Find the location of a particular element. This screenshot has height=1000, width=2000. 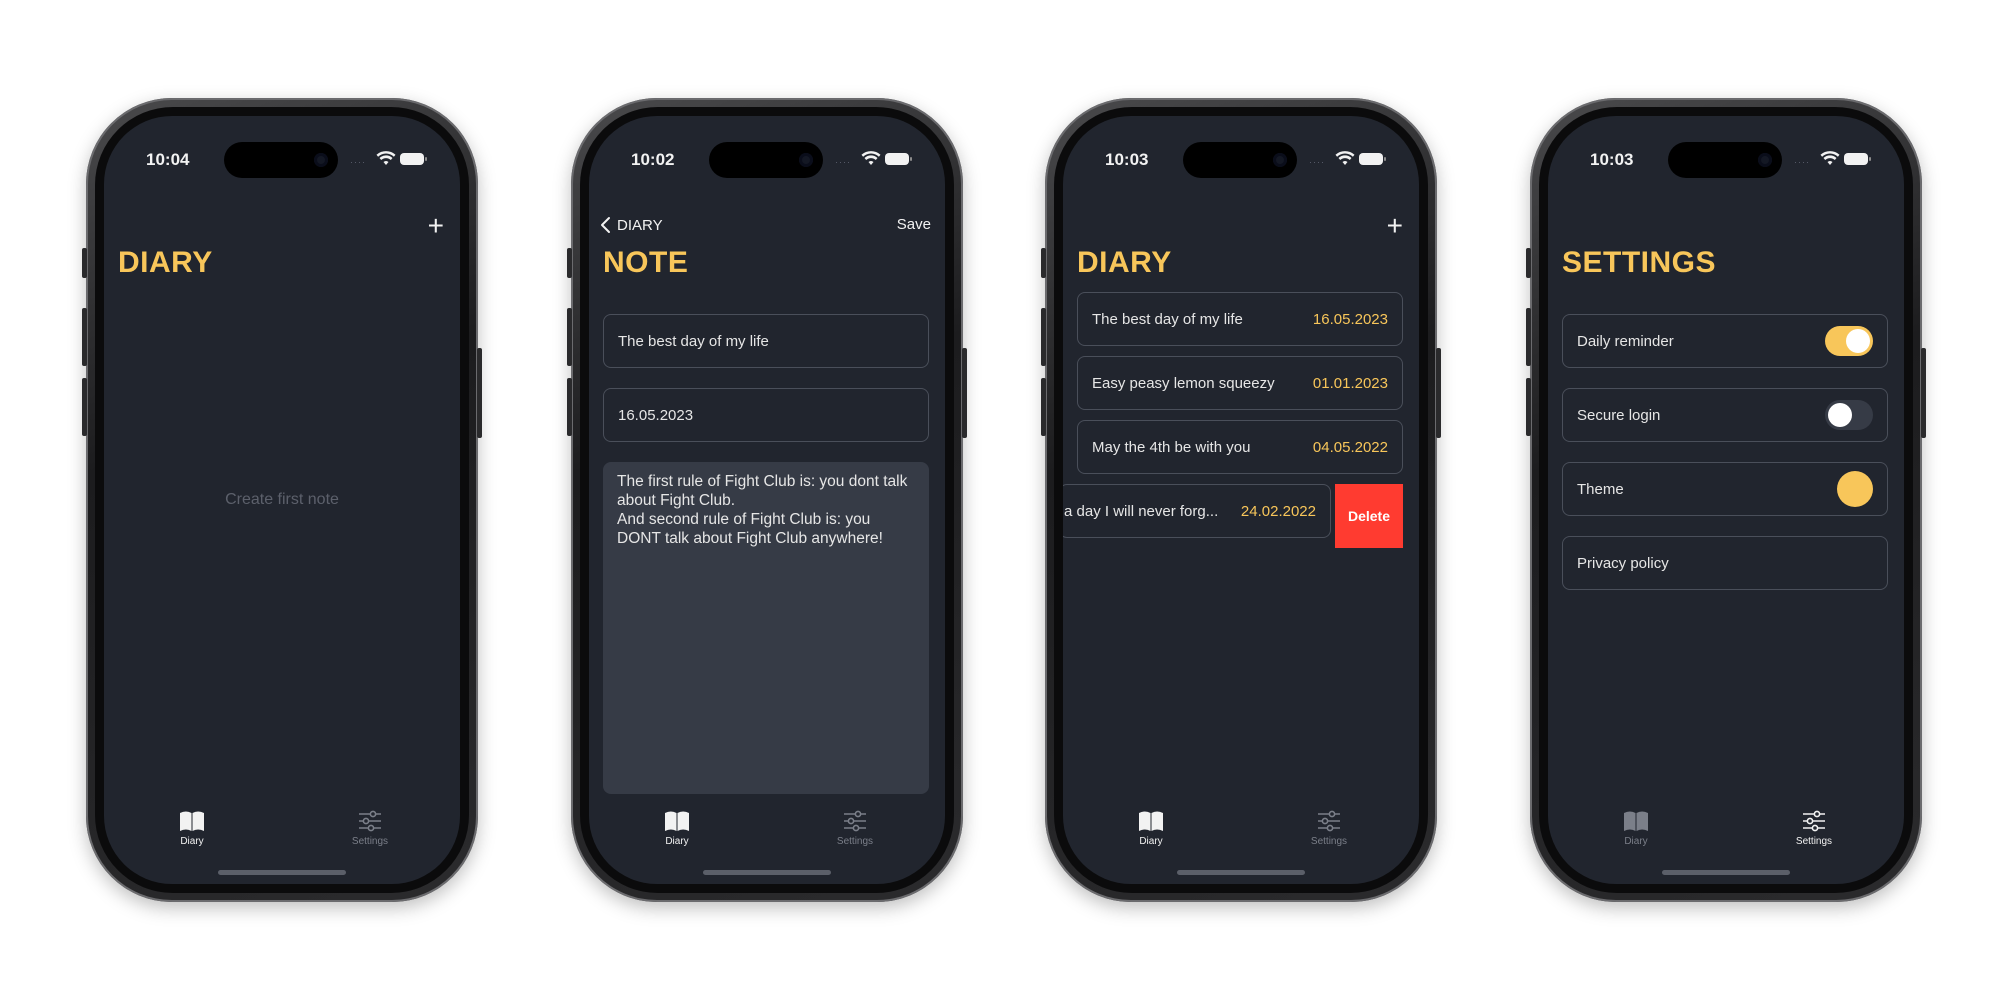

setting-row-theme: Theme is located at coordinates (1725, 489).